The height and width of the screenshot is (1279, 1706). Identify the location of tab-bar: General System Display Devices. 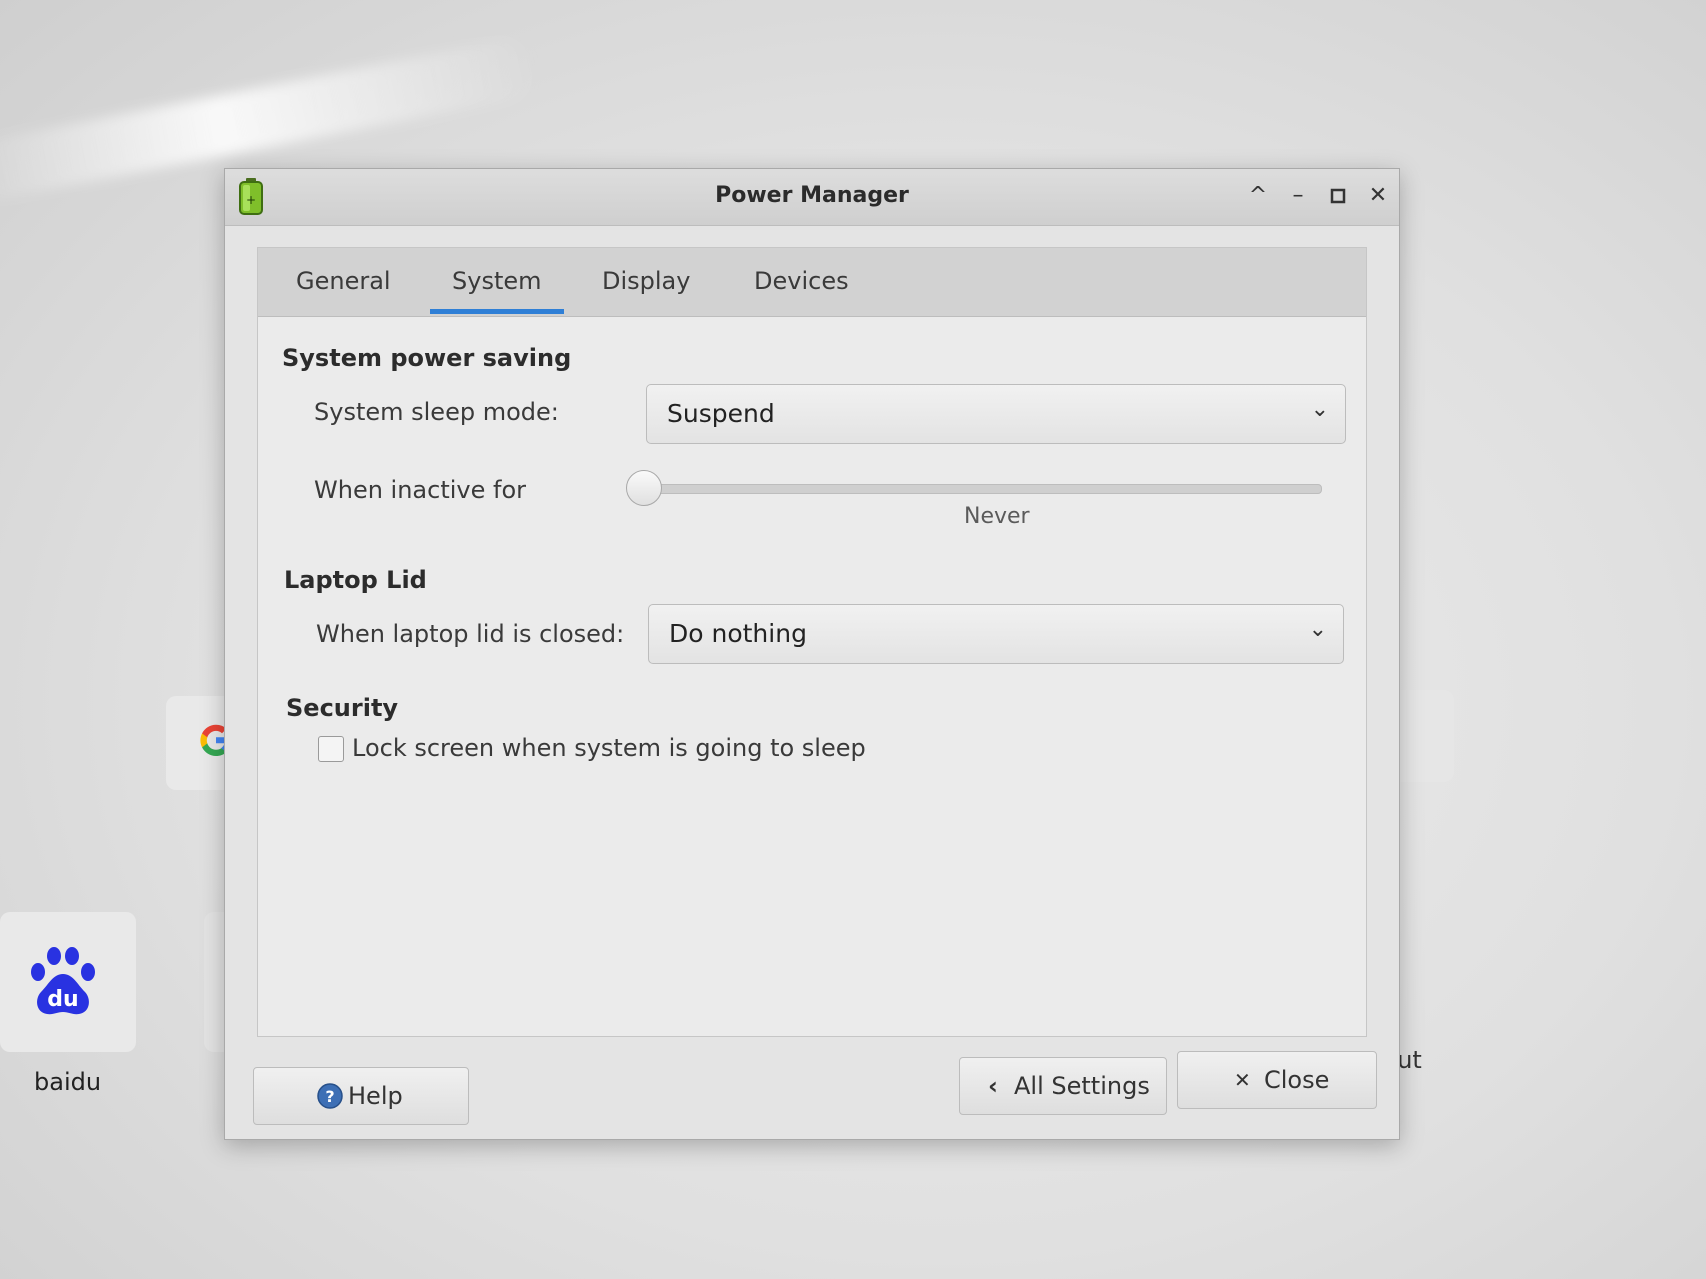
(812, 282).